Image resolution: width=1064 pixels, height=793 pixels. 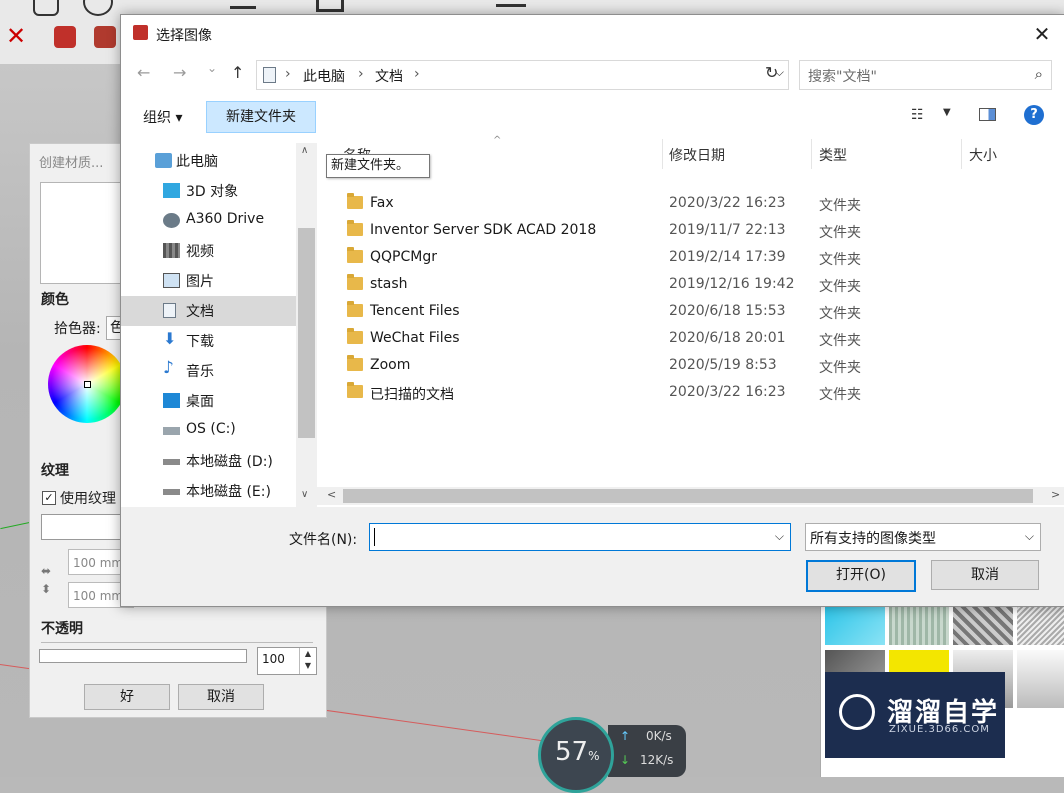 I want to click on file-row: Tencent Files 2020/6/18 15:53 文件夹, so click(x=697, y=312).